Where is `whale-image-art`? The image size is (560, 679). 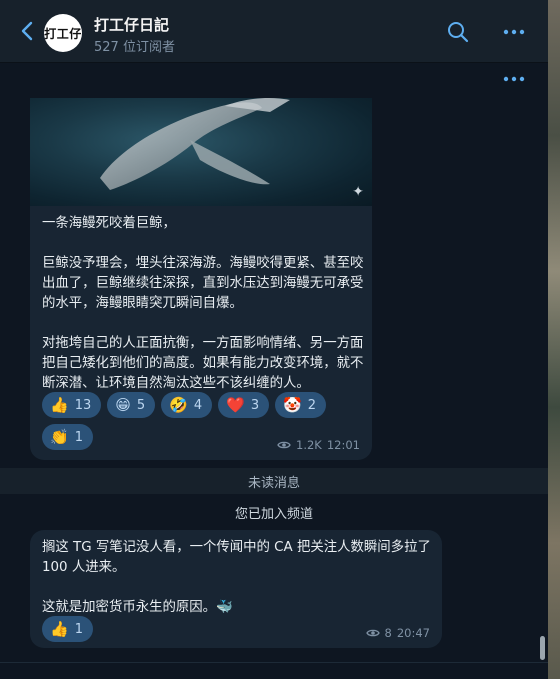
whale-image-art is located at coordinates (195, 144).